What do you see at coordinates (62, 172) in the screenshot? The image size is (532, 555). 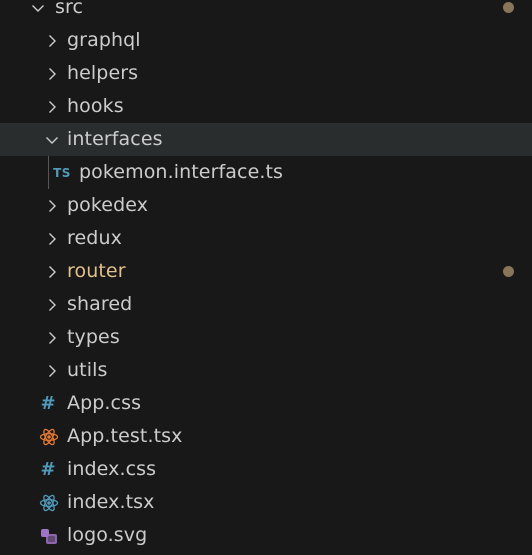 I see `ts-file-icon: TS` at bounding box center [62, 172].